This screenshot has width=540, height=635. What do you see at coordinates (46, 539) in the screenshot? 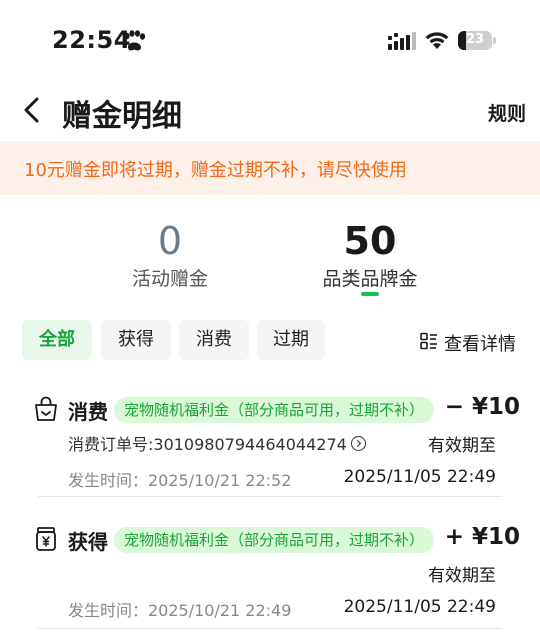
I see `coin-jar-icon` at bounding box center [46, 539].